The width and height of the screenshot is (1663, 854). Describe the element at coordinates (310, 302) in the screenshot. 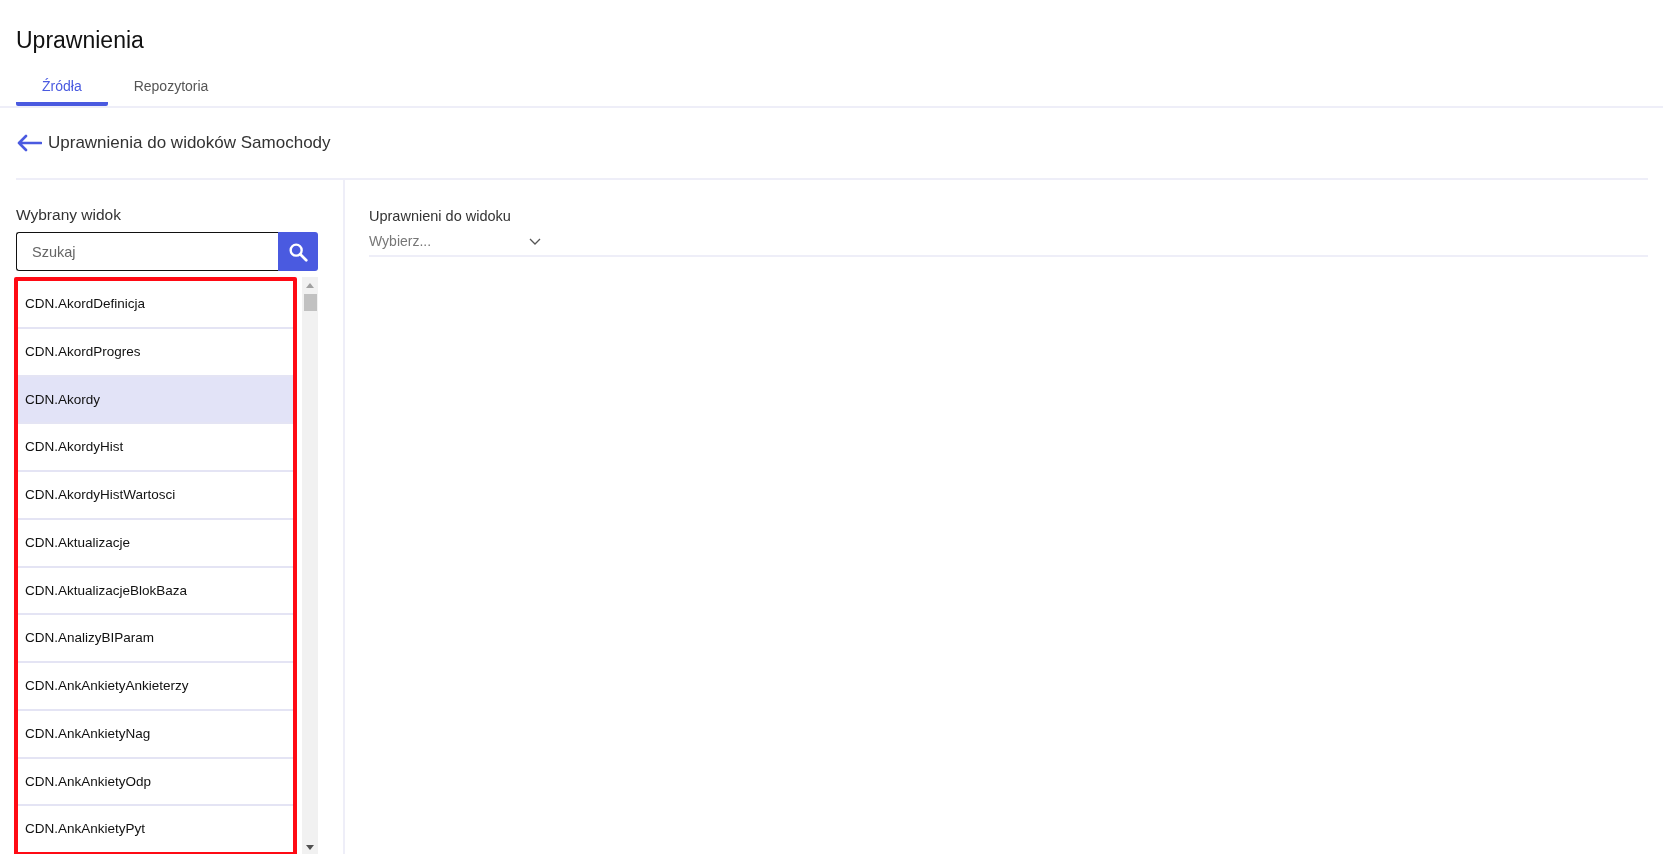

I see `scroll-thumb` at that location.